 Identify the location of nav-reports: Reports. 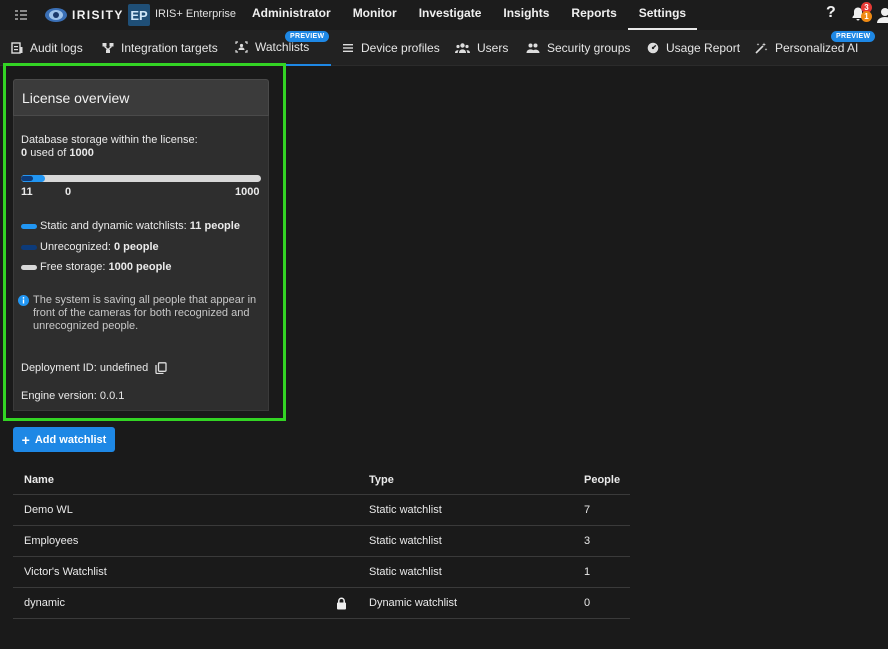
(593, 15).